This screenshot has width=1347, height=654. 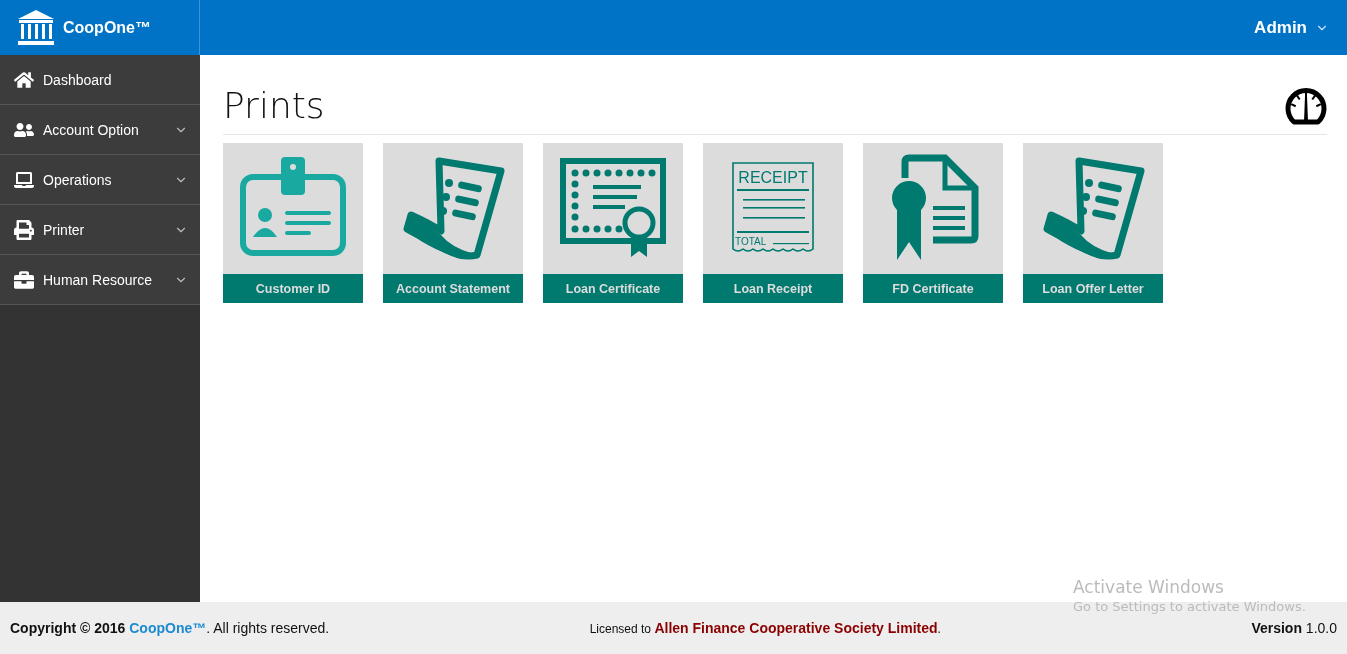 I want to click on card-label: Account Statement, so click(x=453, y=288).